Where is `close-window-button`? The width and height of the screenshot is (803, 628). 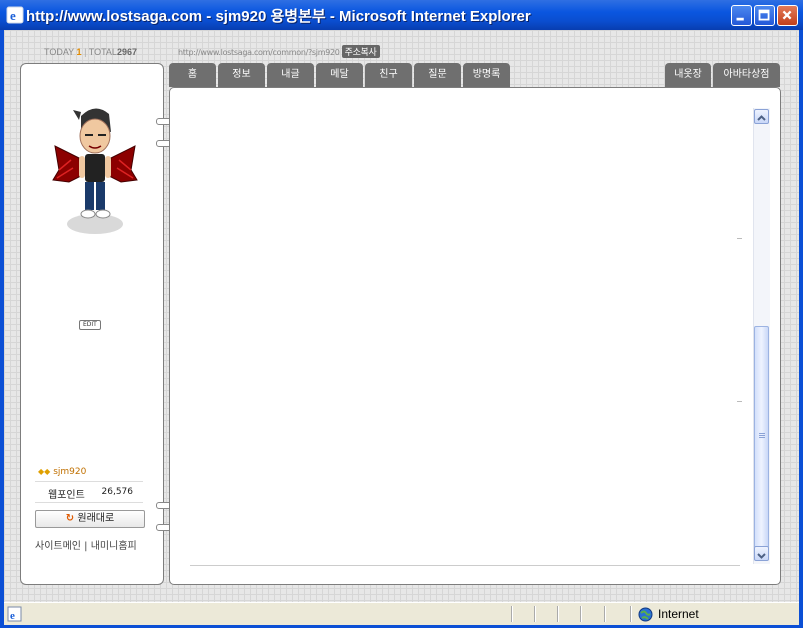
close-window-button is located at coordinates (787, 15).